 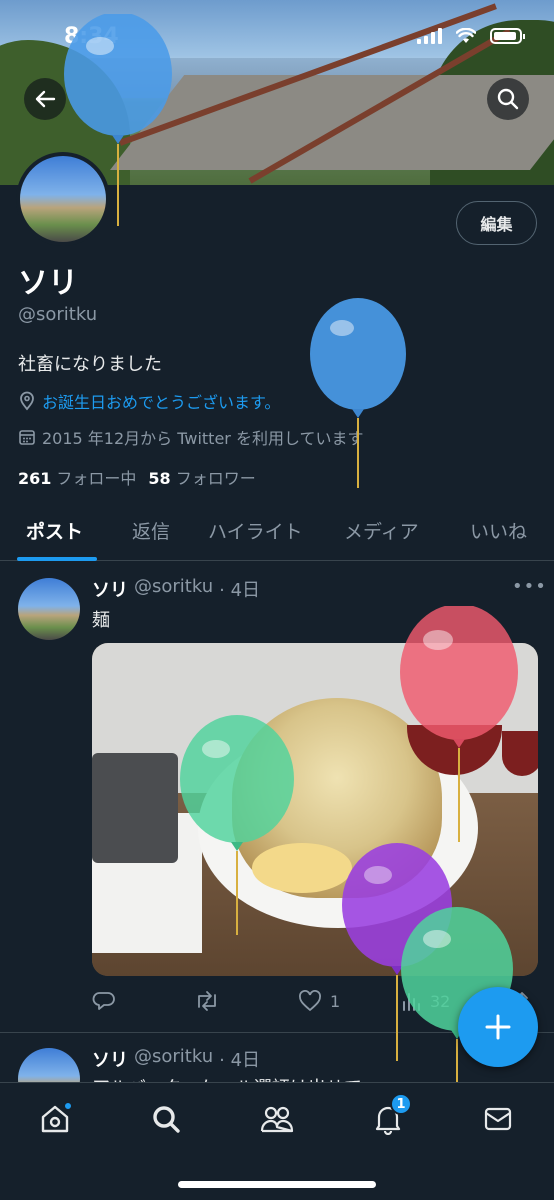 I want to click on retweet-icon, so click(x=207, y=1001).